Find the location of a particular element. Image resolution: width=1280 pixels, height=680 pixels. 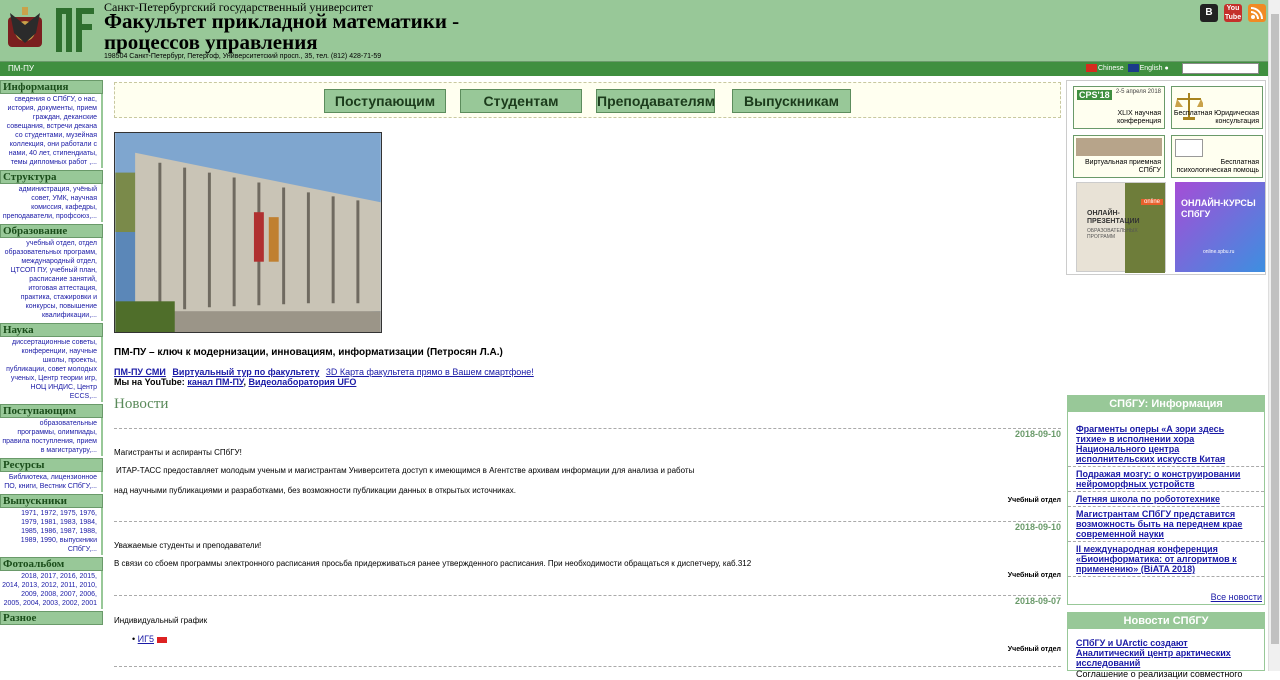

faculty-building-photo is located at coordinates (248, 232).